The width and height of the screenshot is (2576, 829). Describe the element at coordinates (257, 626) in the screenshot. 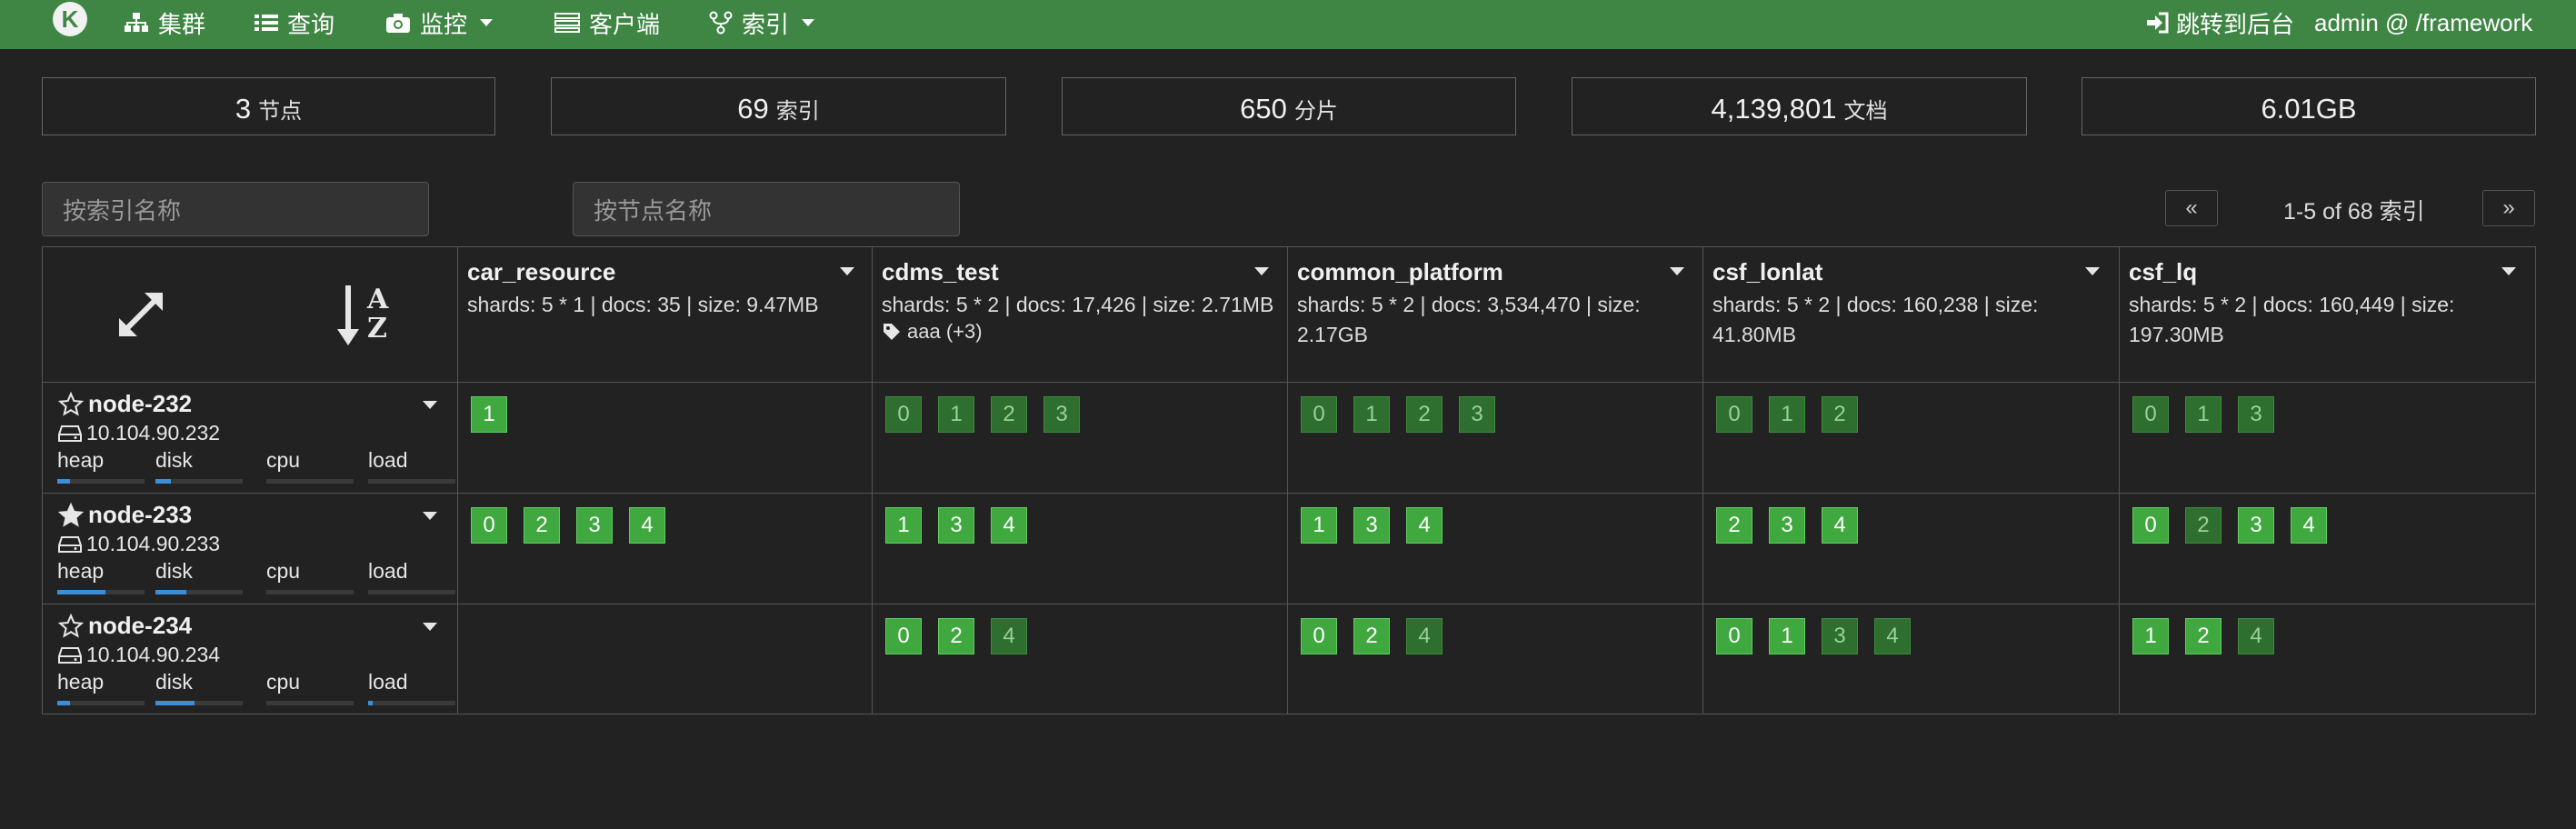

I see `node-name-row: node-234` at that location.